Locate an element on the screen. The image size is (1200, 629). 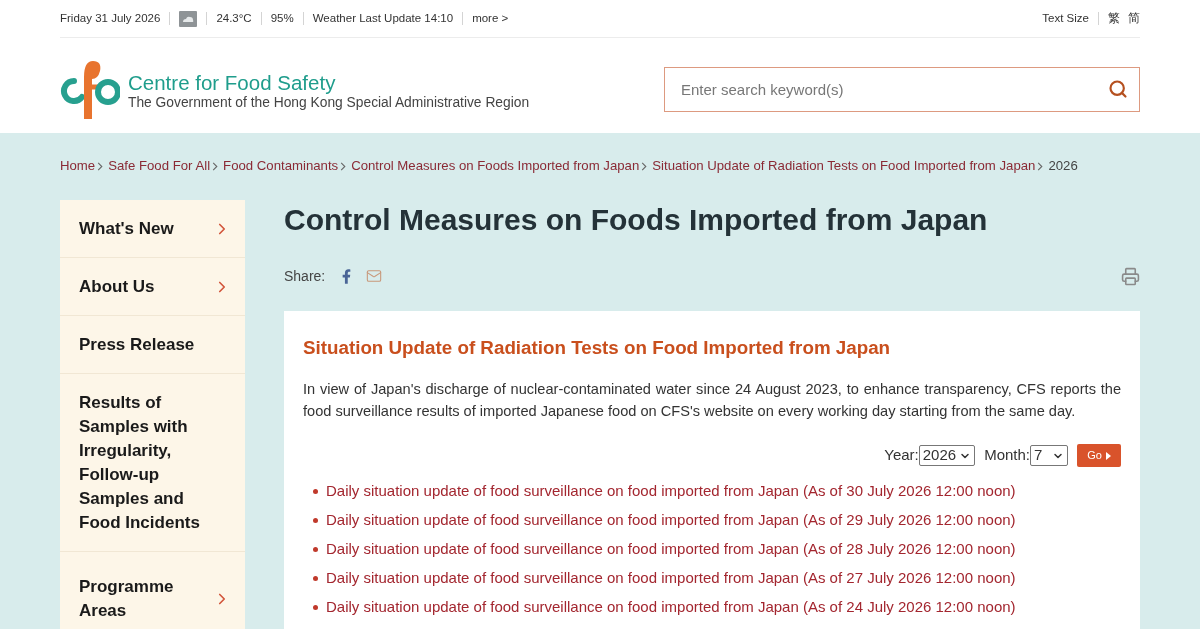
month-label: Month: is located at coordinates (1007, 455).